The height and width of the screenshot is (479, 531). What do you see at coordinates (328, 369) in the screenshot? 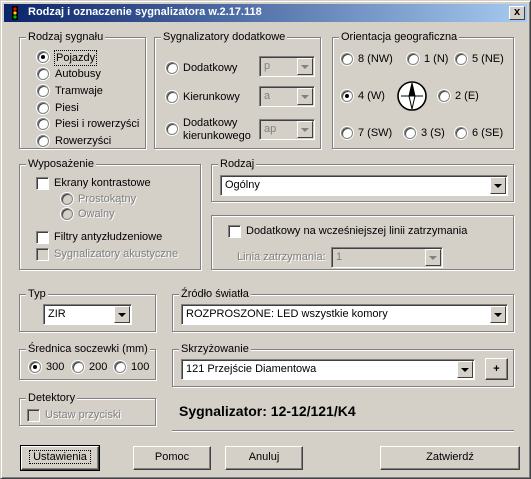
I see `skrzyzowanie-select: 121 Przejście Diamentowa` at bounding box center [328, 369].